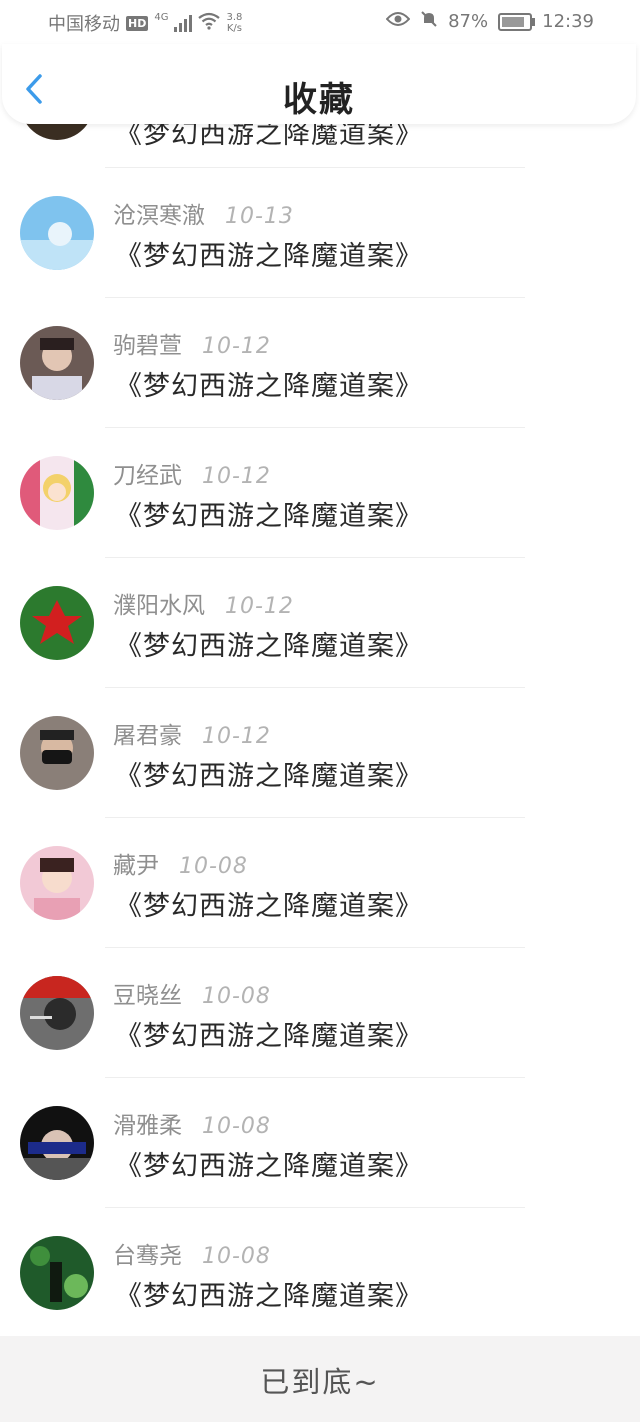 The width and height of the screenshot is (640, 1422). Describe the element at coordinates (320, 493) in the screenshot. I see `list-item: 刀经武 10-12 《梦幻西游之降魔道案》` at that location.